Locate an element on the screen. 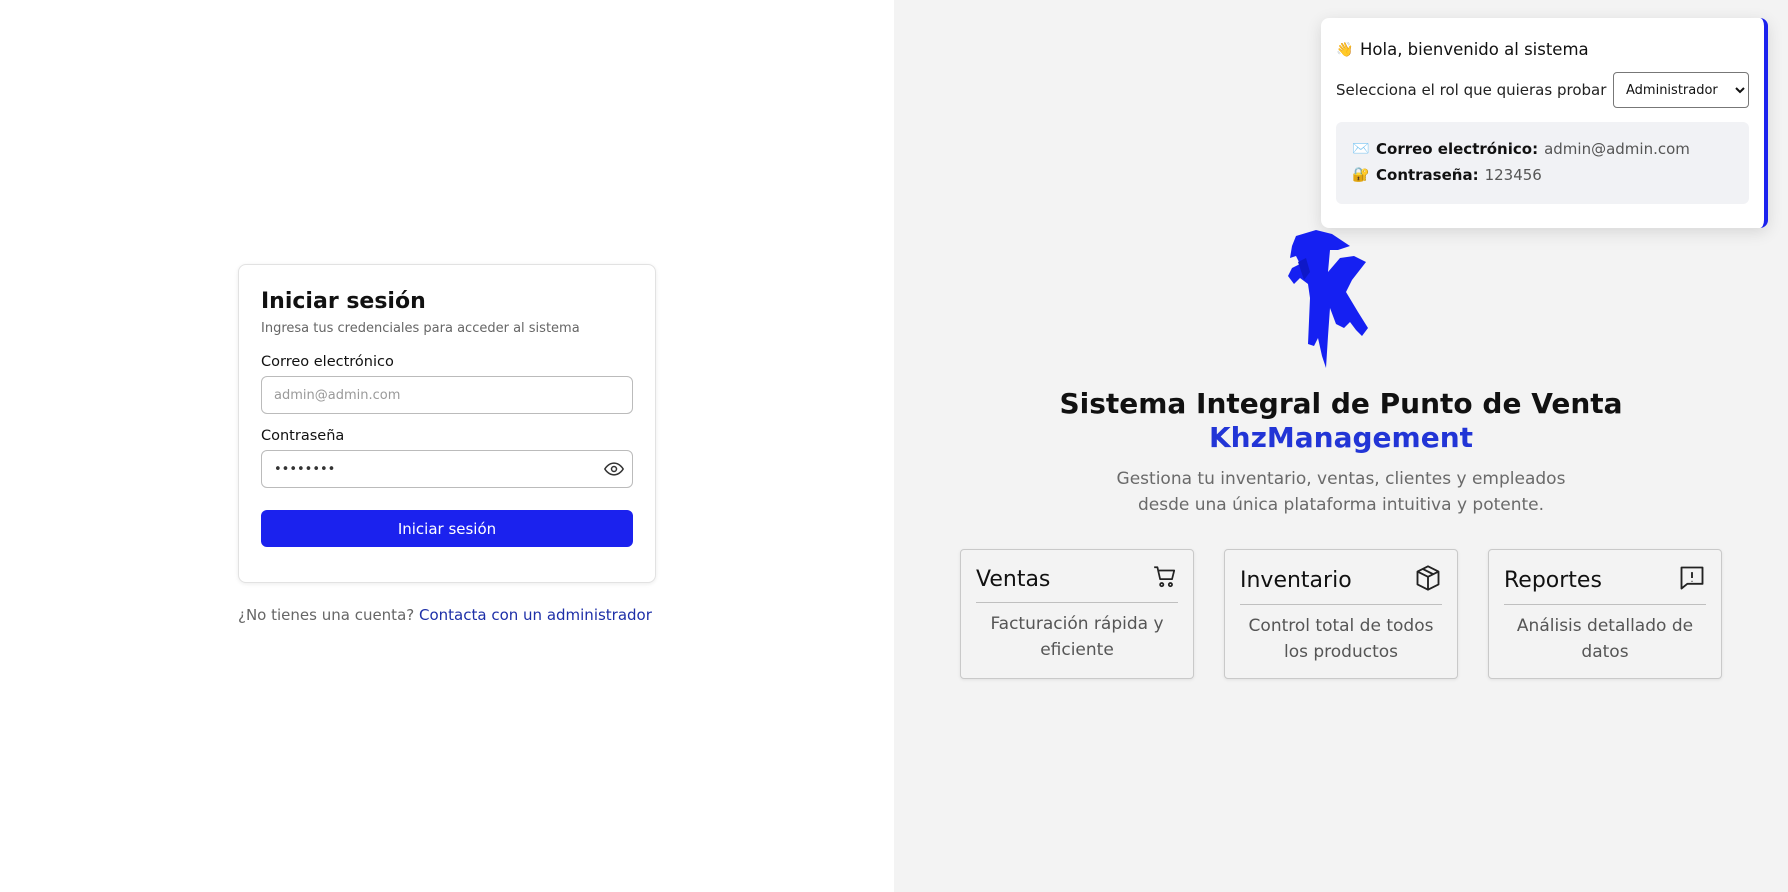 This screenshot has width=1788, height=892. contact-admin-link: Contacta con un administrador is located at coordinates (535, 615).